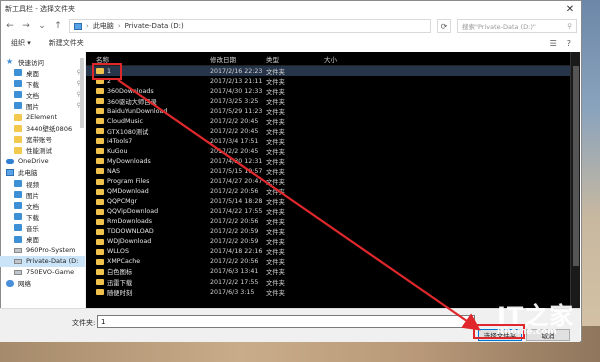 Image resolution: width=600 pixels, height=362 pixels. What do you see at coordinates (42, 61) in the screenshot?
I see `nav-quick-access: ★ 快速访问` at bounding box center [42, 61].